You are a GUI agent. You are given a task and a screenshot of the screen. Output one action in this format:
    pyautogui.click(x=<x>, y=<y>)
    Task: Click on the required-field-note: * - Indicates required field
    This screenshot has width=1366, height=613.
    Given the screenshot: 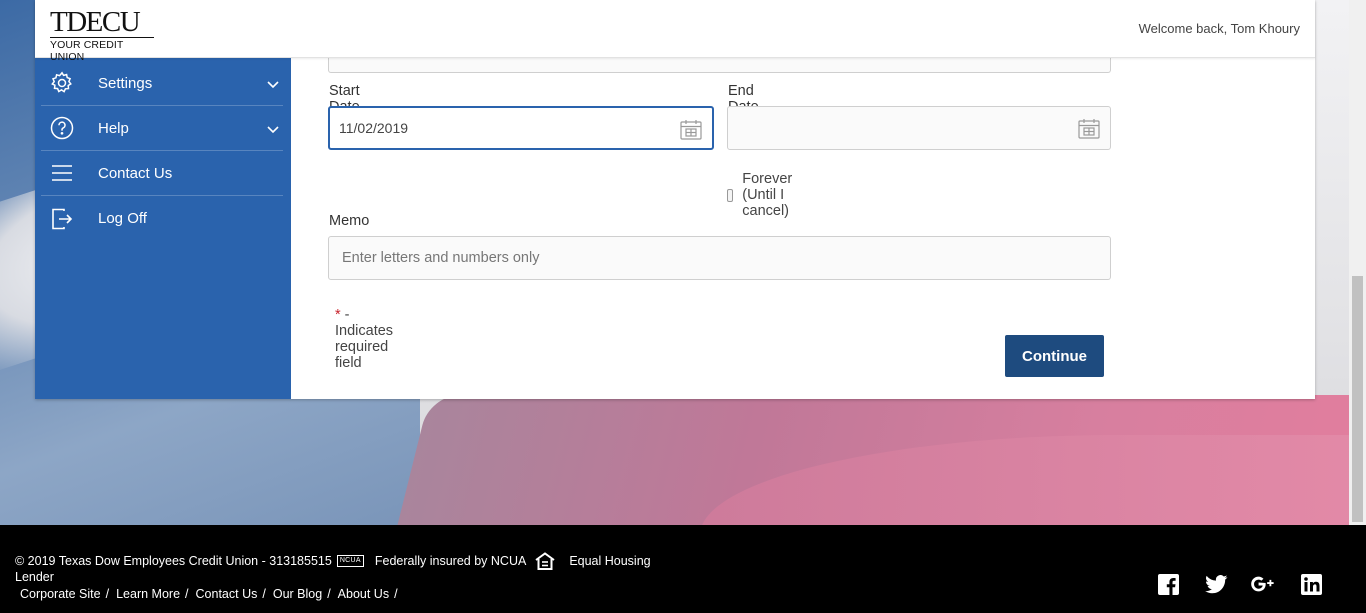 What is the action you would take?
    pyautogui.click(x=364, y=339)
    